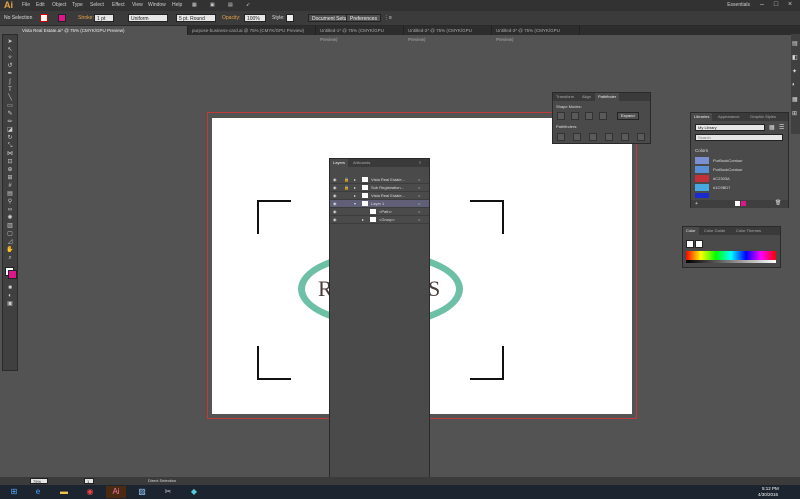  What do you see at coordinates (10, 250) in the screenshot?
I see `hand-tool-icon: ✋` at bounding box center [10, 250].